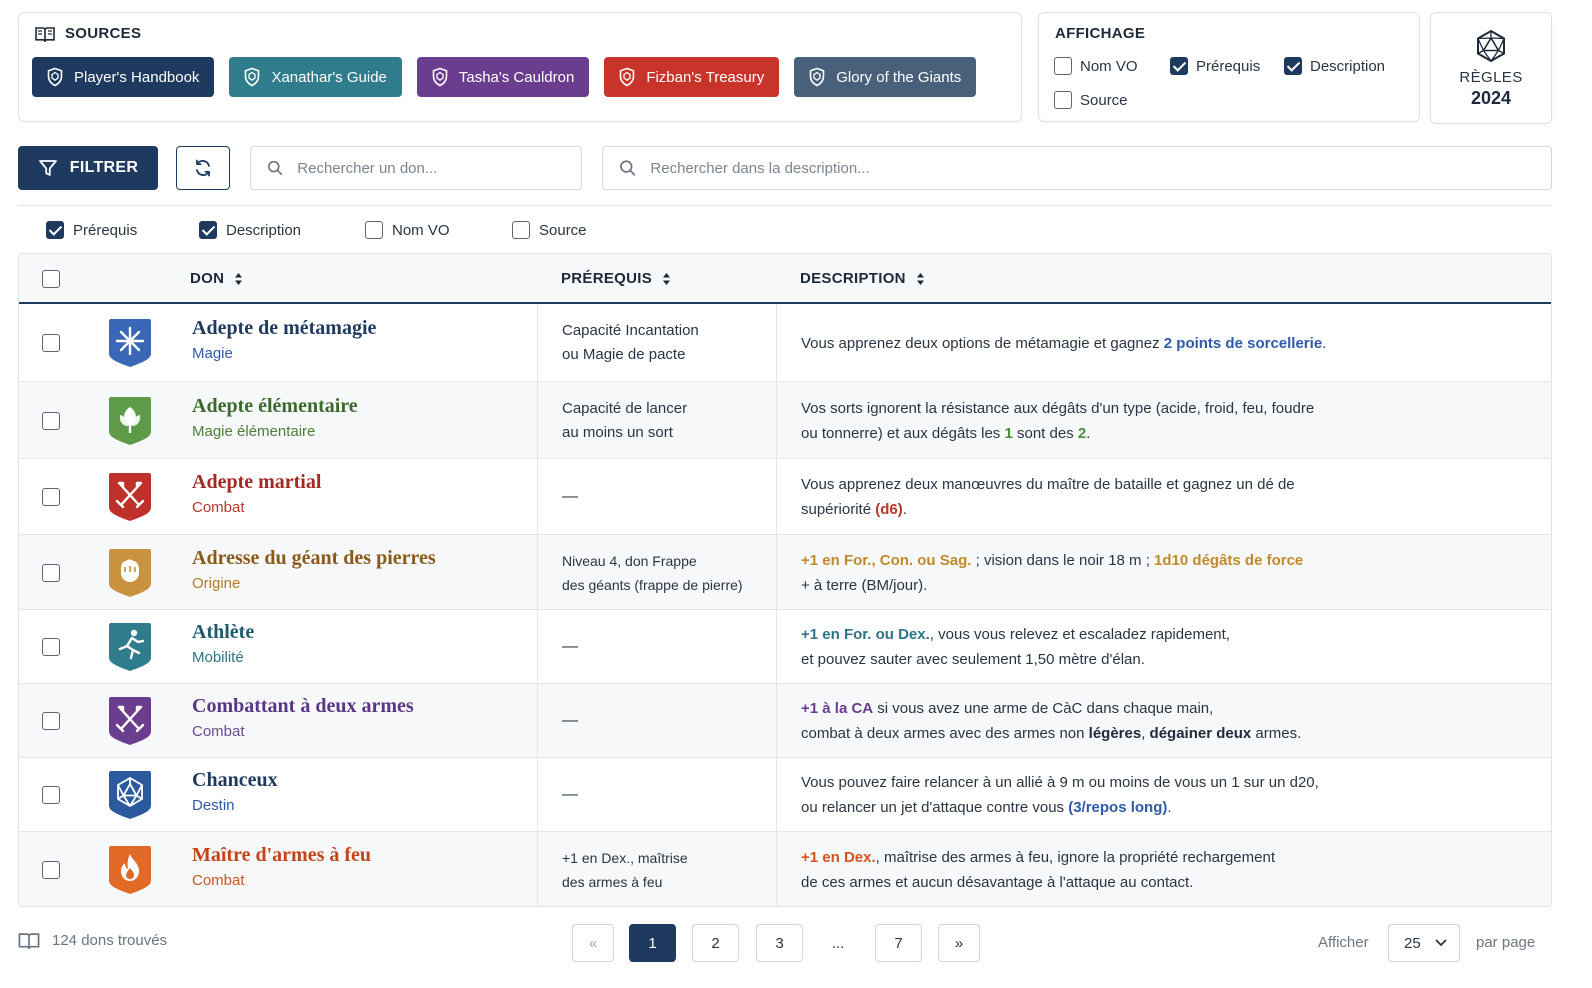 This screenshot has height=988, width=1592. Describe the element at coordinates (374, 230) in the screenshot. I see `column-nom-vo-checkbox` at that location.